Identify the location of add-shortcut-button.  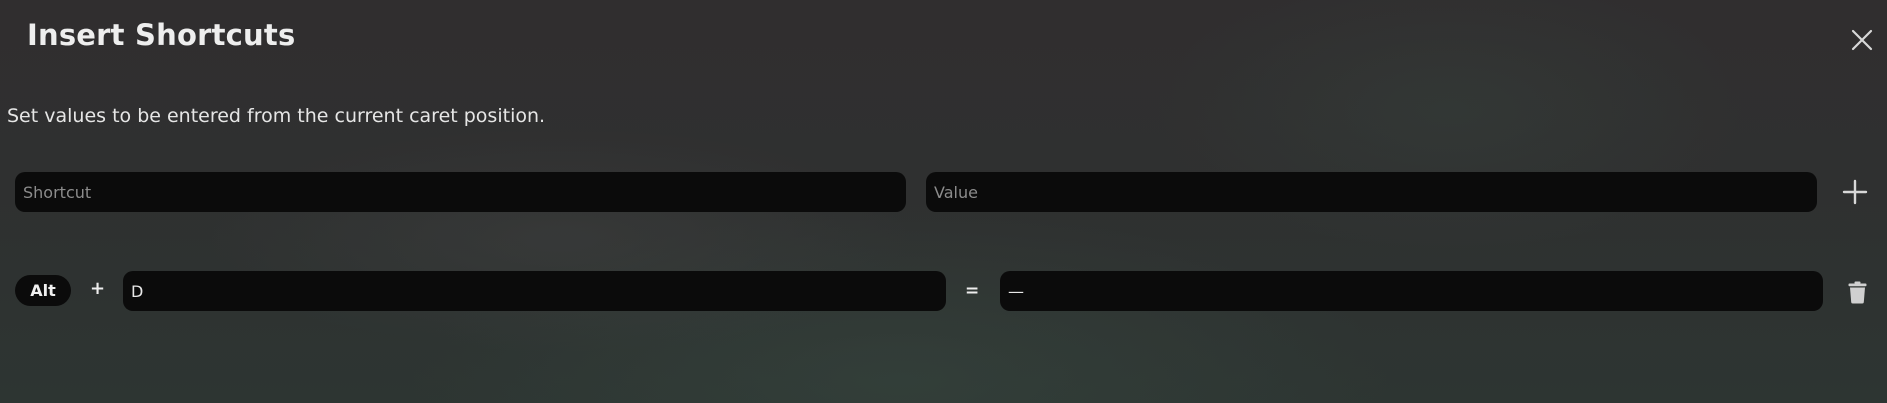
(1855, 192).